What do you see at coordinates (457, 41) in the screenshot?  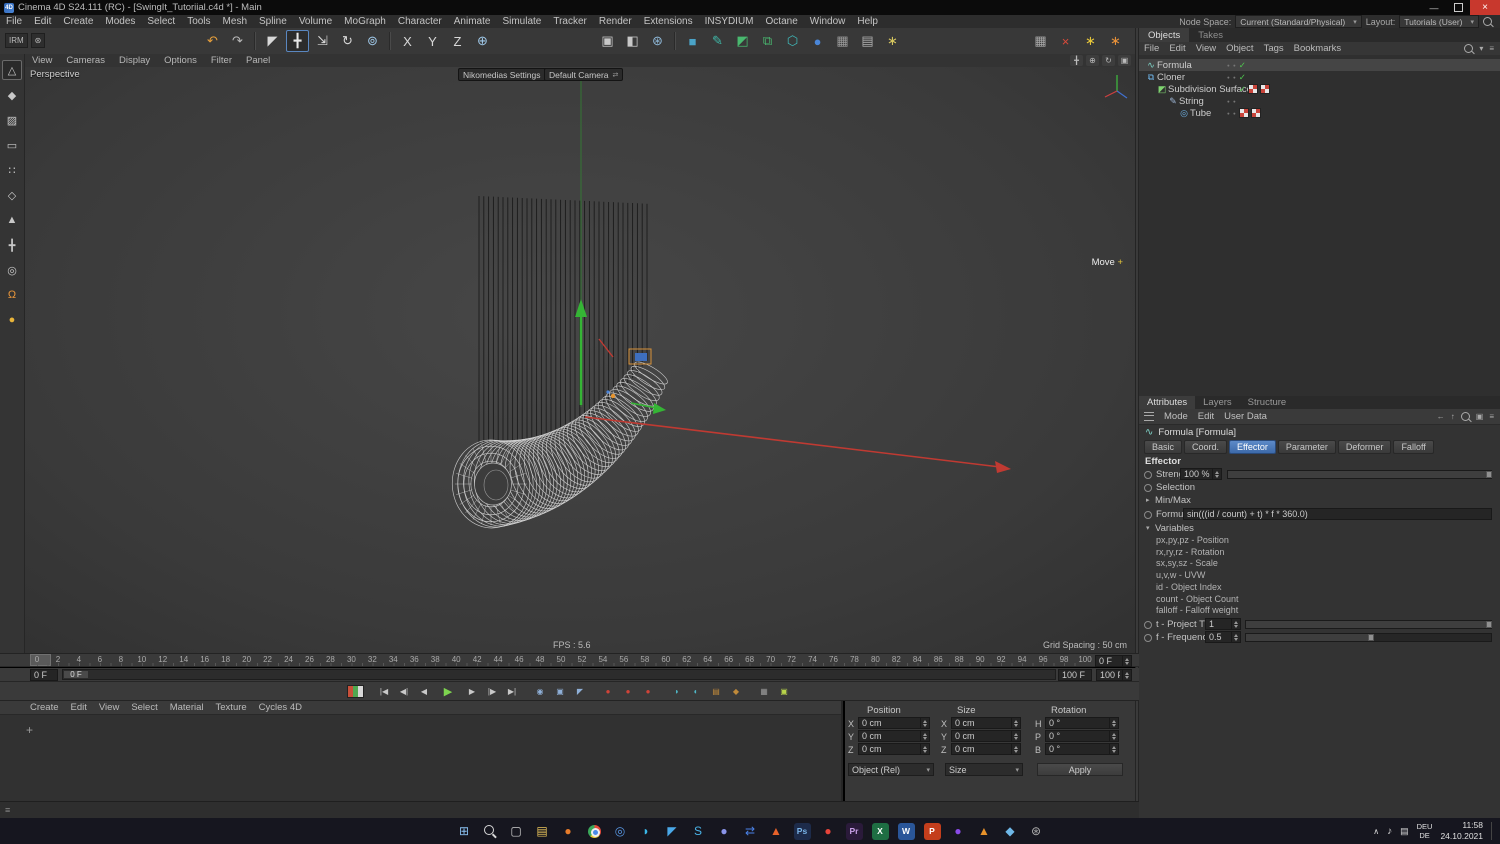 I see `lock-z-button: Z` at bounding box center [457, 41].